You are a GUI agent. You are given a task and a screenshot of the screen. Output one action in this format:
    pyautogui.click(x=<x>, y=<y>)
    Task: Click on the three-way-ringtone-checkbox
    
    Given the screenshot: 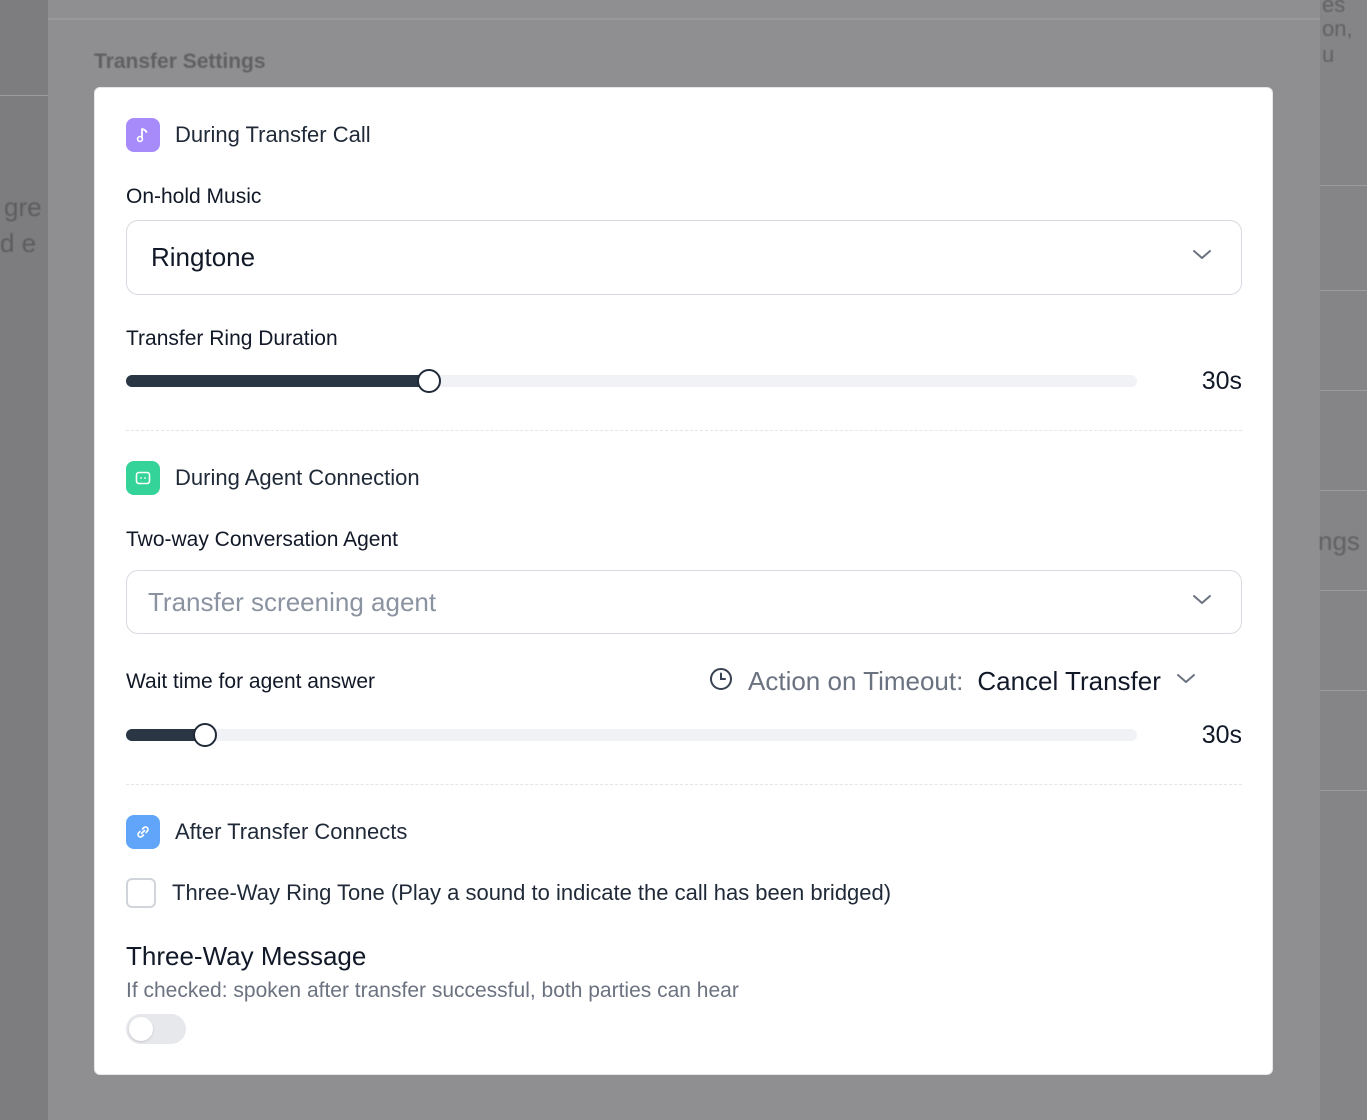 What is the action you would take?
    pyautogui.click(x=141, y=893)
    